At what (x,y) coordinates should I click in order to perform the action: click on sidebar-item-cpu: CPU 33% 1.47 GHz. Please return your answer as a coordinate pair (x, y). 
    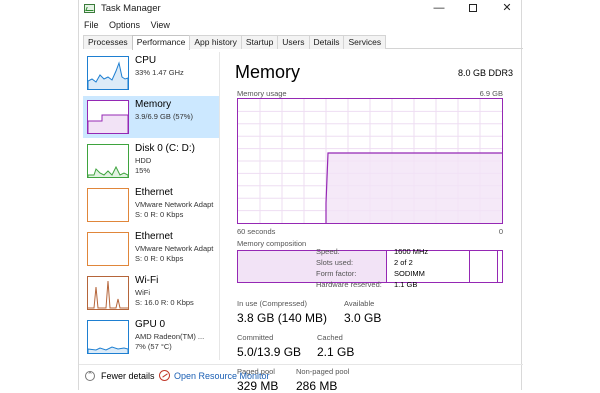
    Looking at the image, I should click on (151, 73).